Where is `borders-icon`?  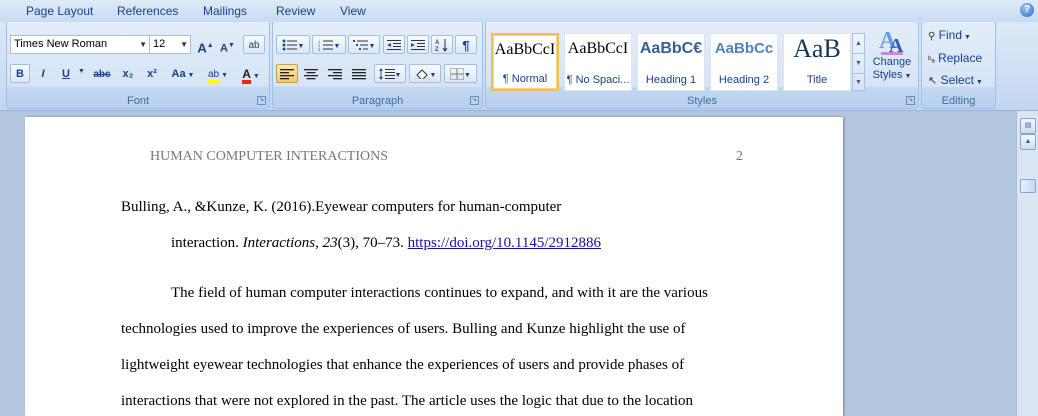 borders-icon is located at coordinates (457, 74).